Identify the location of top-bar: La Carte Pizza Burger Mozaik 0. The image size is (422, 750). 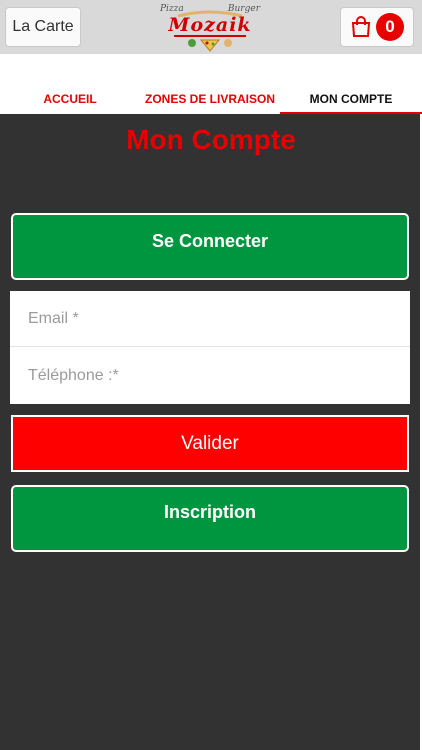
(211, 27).